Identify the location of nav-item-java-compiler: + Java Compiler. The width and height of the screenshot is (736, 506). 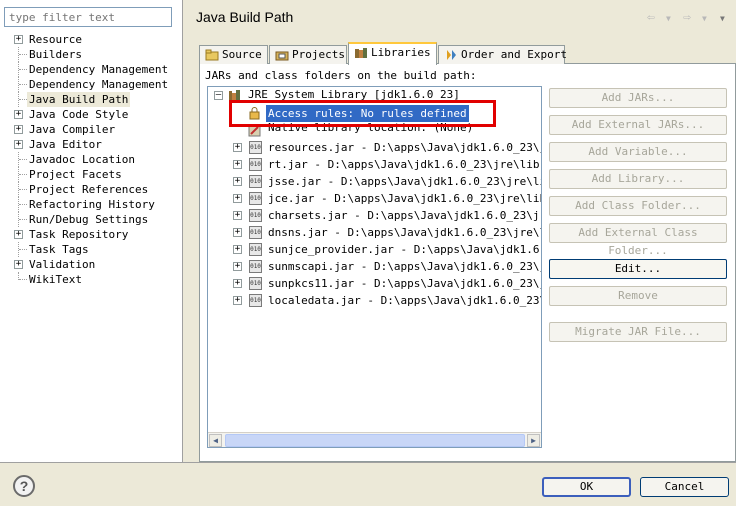
(91, 129).